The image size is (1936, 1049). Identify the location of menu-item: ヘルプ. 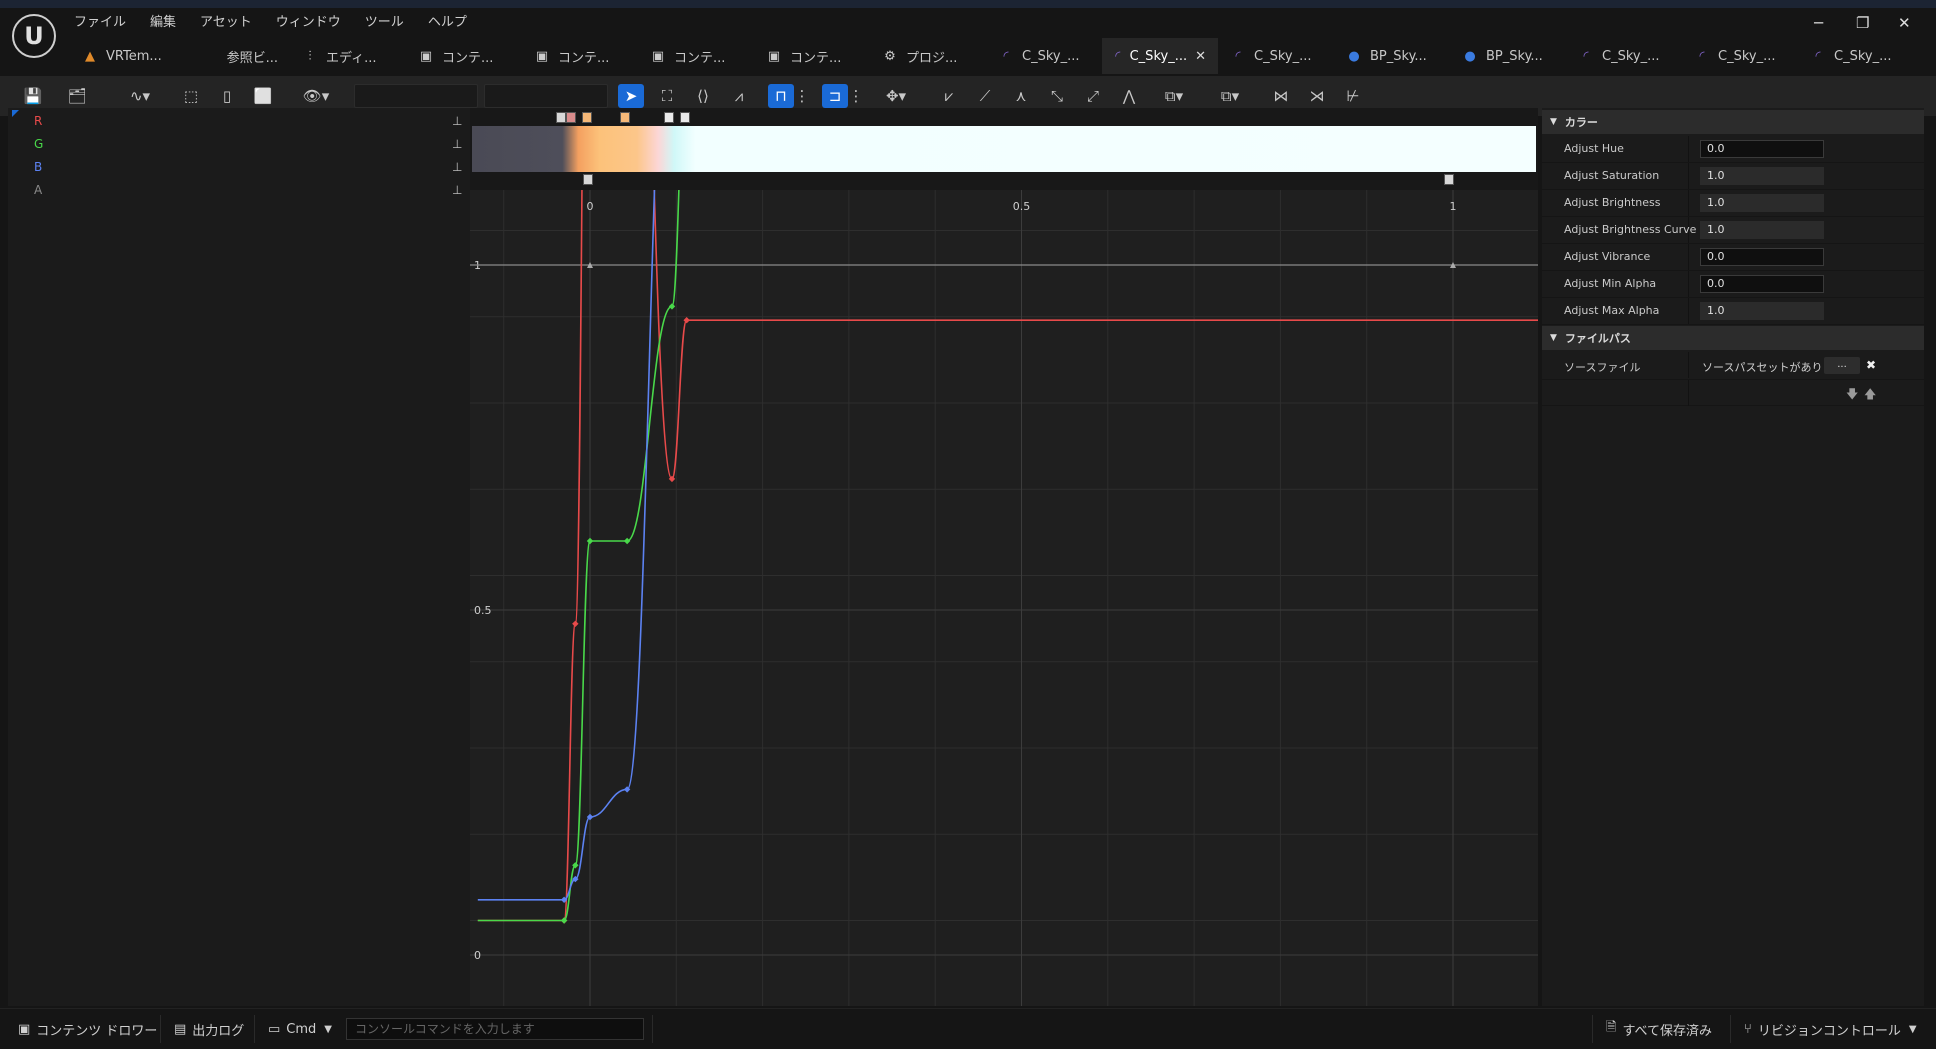
(447, 20).